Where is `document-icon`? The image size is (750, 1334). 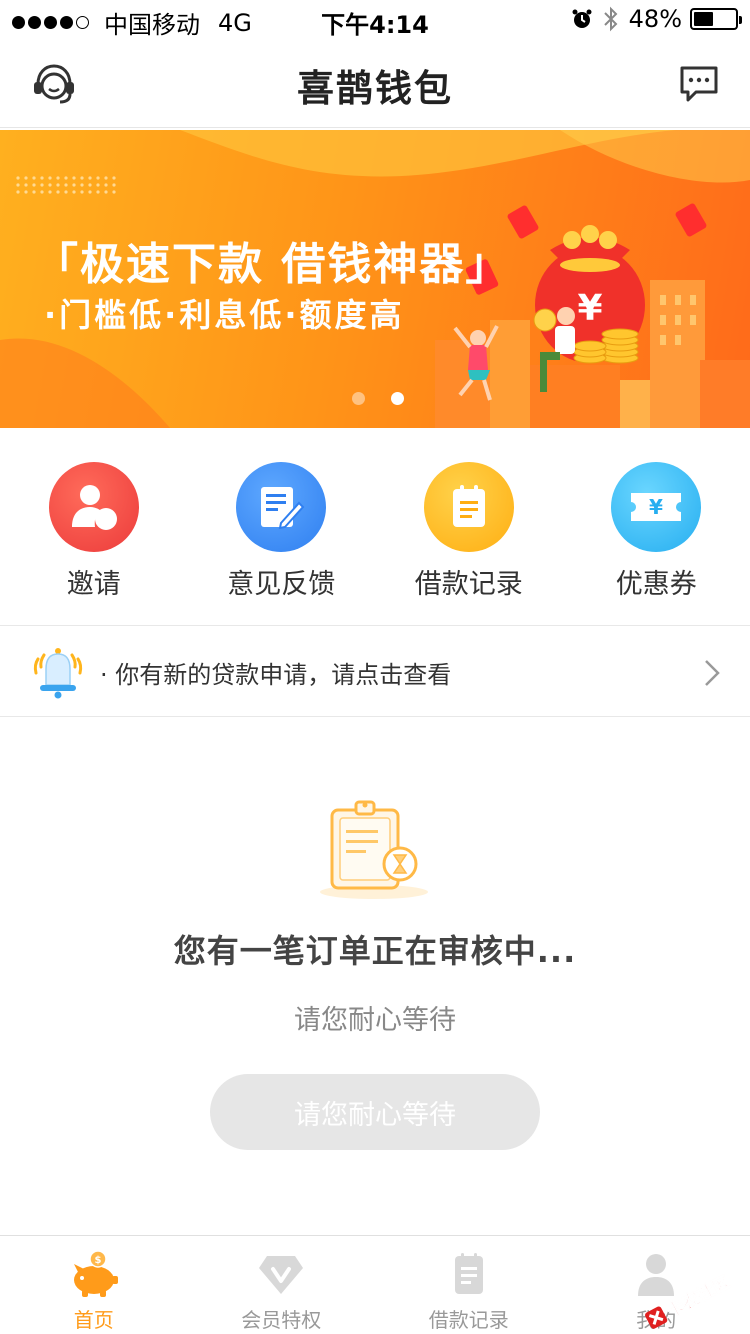
document-icon is located at coordinates (468, 1273).